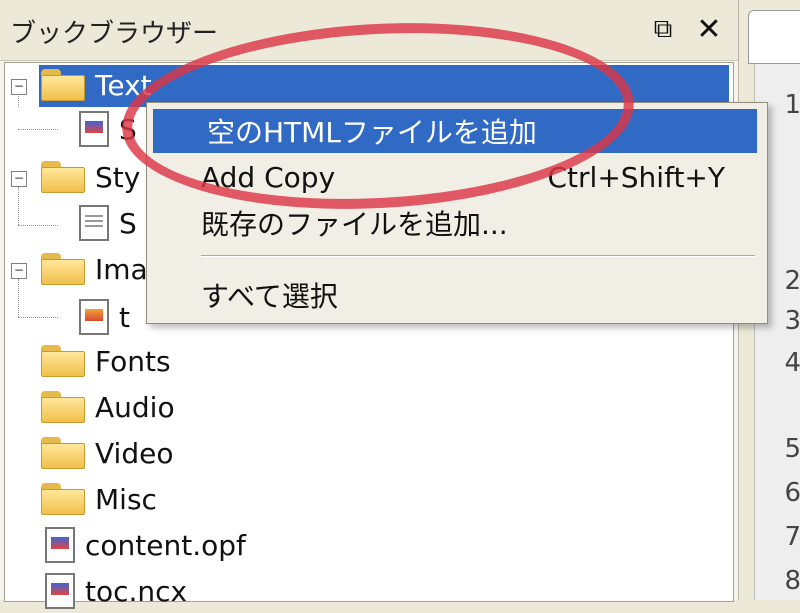 Image resolution: width=800 pixels, height=613 pixels. Describe the element at coordinates (116, 591) in the screenshot. I see `tree-item-toc-ncx: toc.ncx` at that location.